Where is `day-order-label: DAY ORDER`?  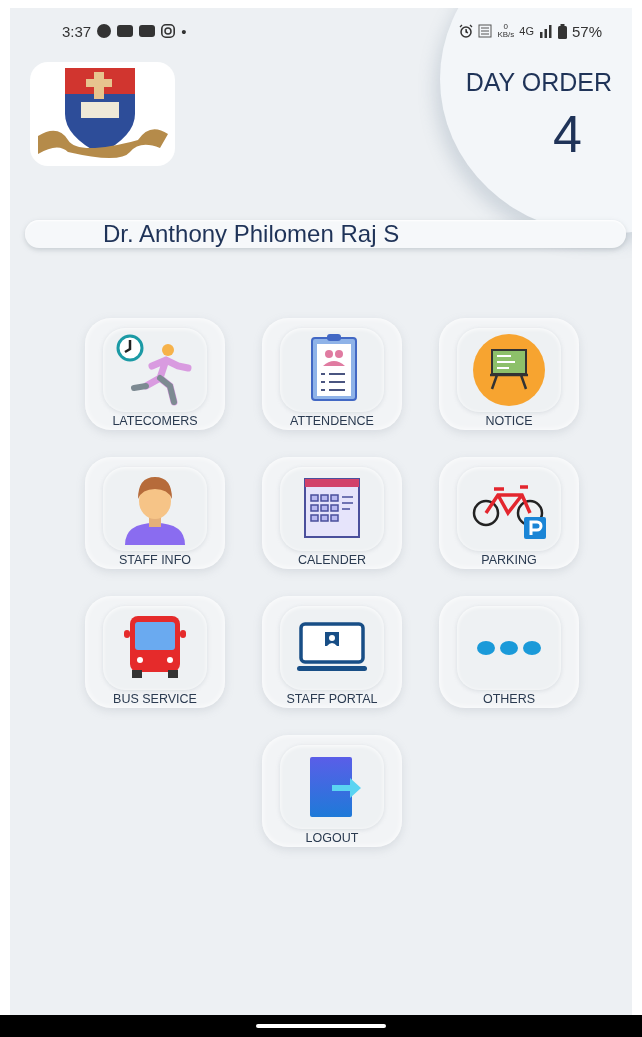 day-order-label: DAY ORDER is located at coordinates (538, 82).